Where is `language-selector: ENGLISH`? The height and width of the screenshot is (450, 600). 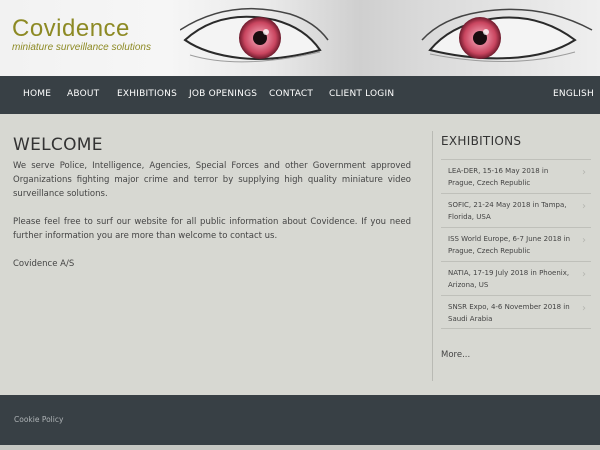 language-selector: ENGLISH is located at coordinates (573, 94).